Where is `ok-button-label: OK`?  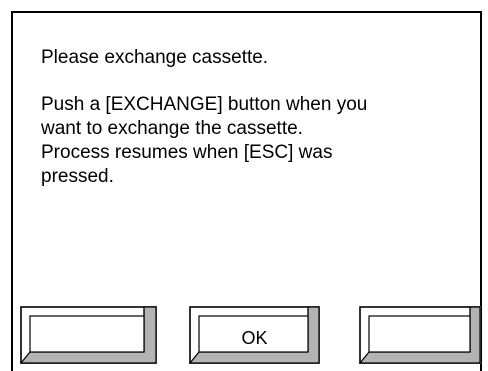
ok-button-label: OK is located at coordinates (254, 338).